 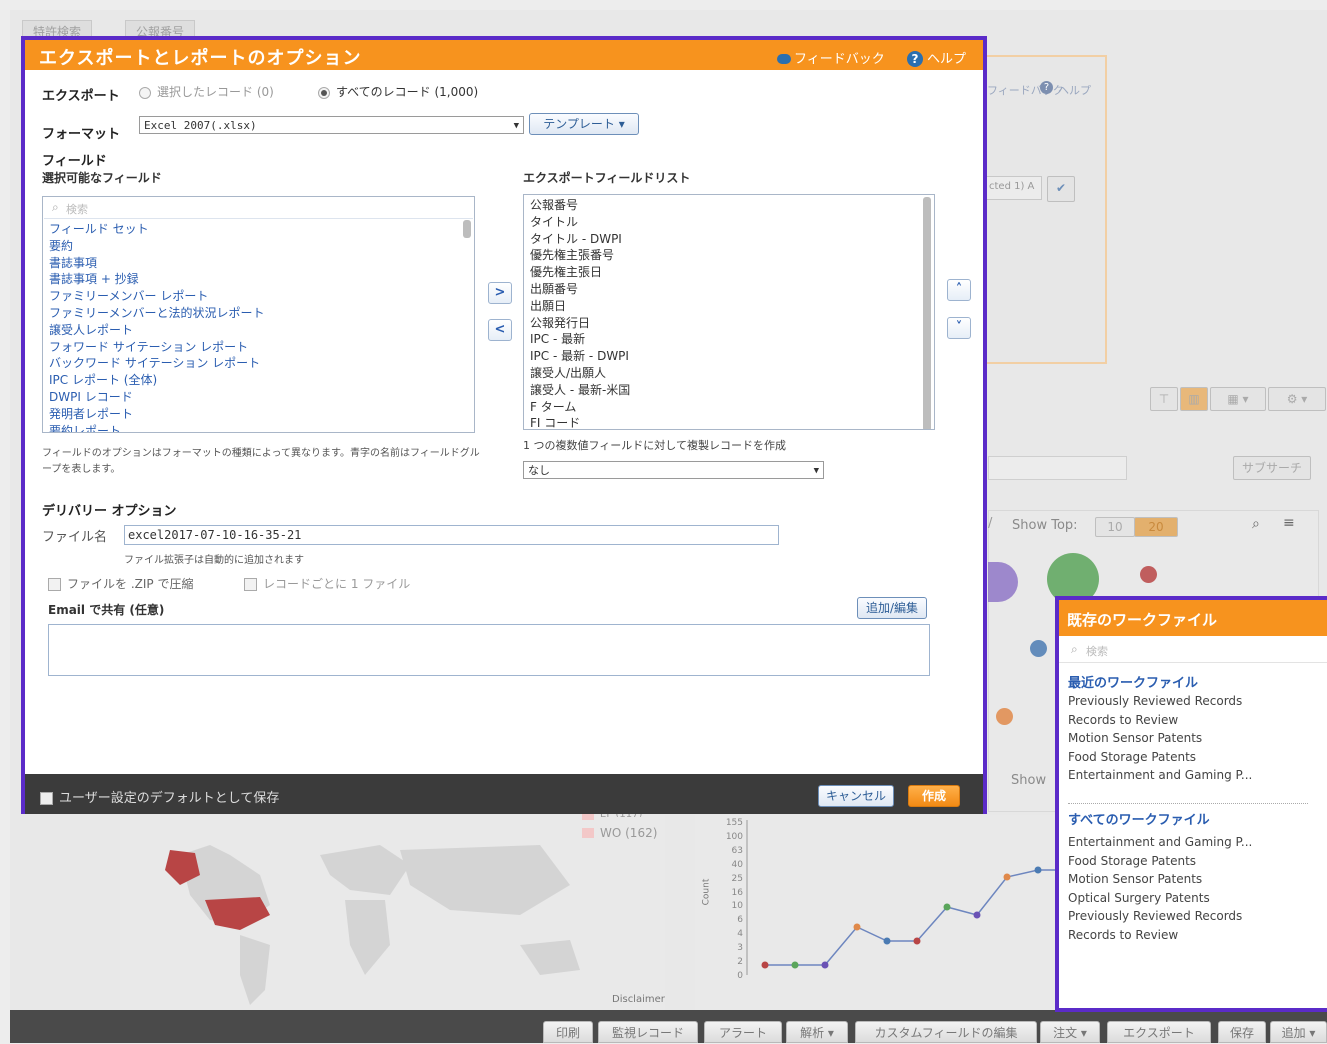 I want to click on monitor-records-button: 監視レコード, so click(x=648, y=1032).